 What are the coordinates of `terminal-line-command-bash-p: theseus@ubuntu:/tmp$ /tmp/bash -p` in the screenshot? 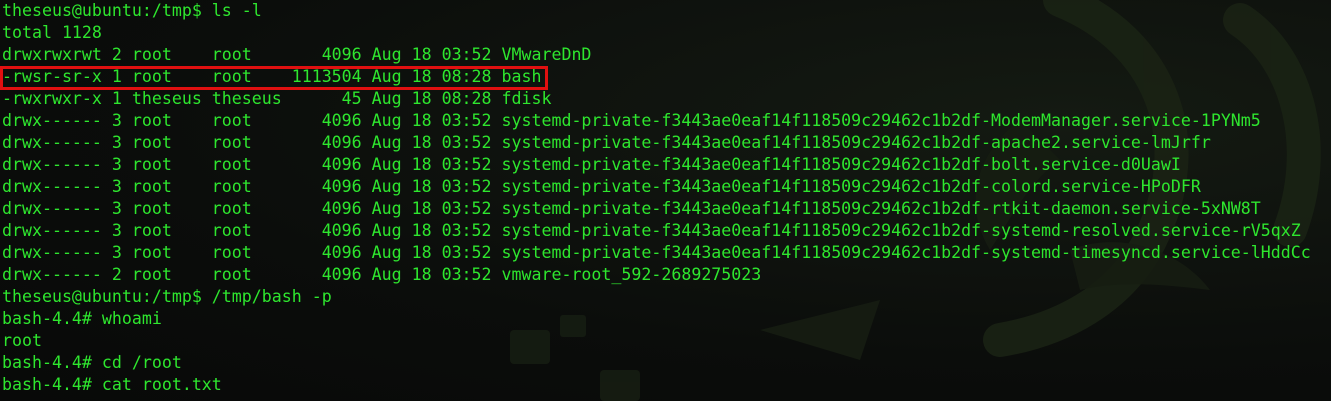 It's located at (167, 296).